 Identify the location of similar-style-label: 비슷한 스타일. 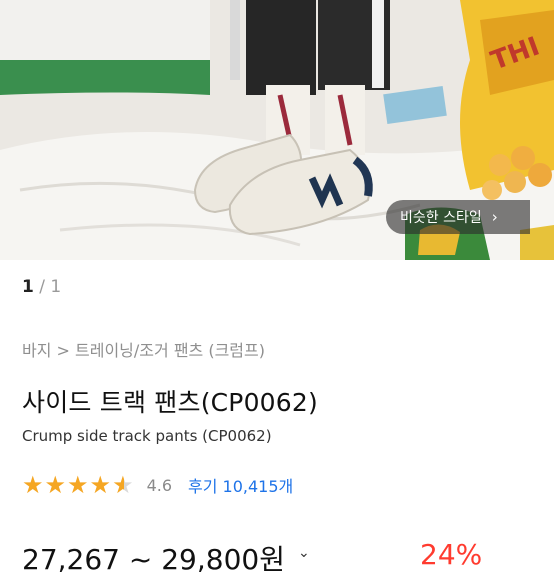
(441, 218).